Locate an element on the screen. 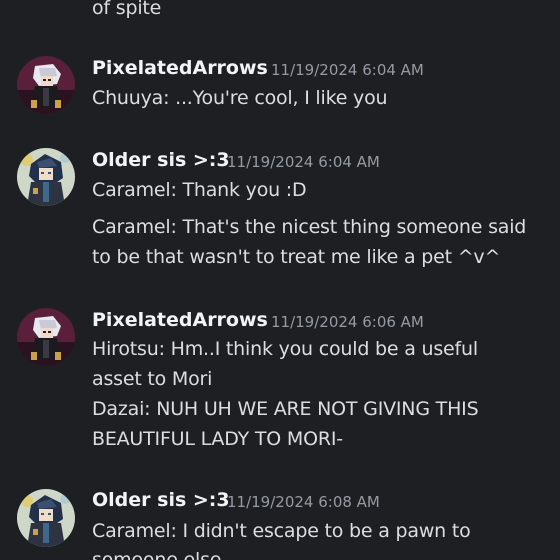 Image resolution: width=560 pixels, height=560 pixels. message-line: Caramel: Thank you :D is located at coordinates (199, 190).